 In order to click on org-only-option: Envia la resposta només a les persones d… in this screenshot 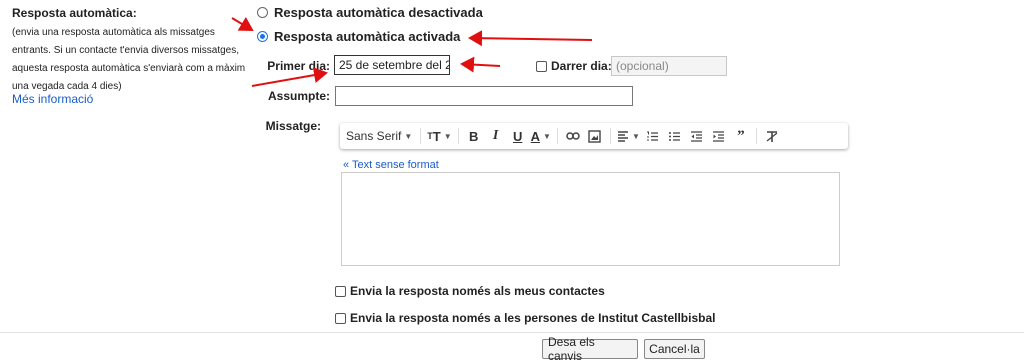, I will do `click(525, 318)`.